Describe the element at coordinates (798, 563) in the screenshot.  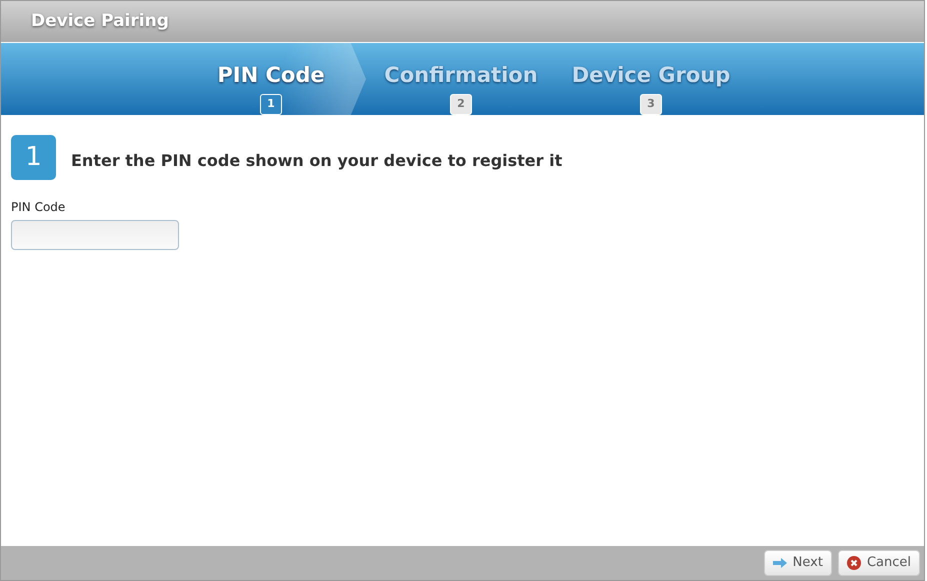
I see `next-button: Next` at that location.